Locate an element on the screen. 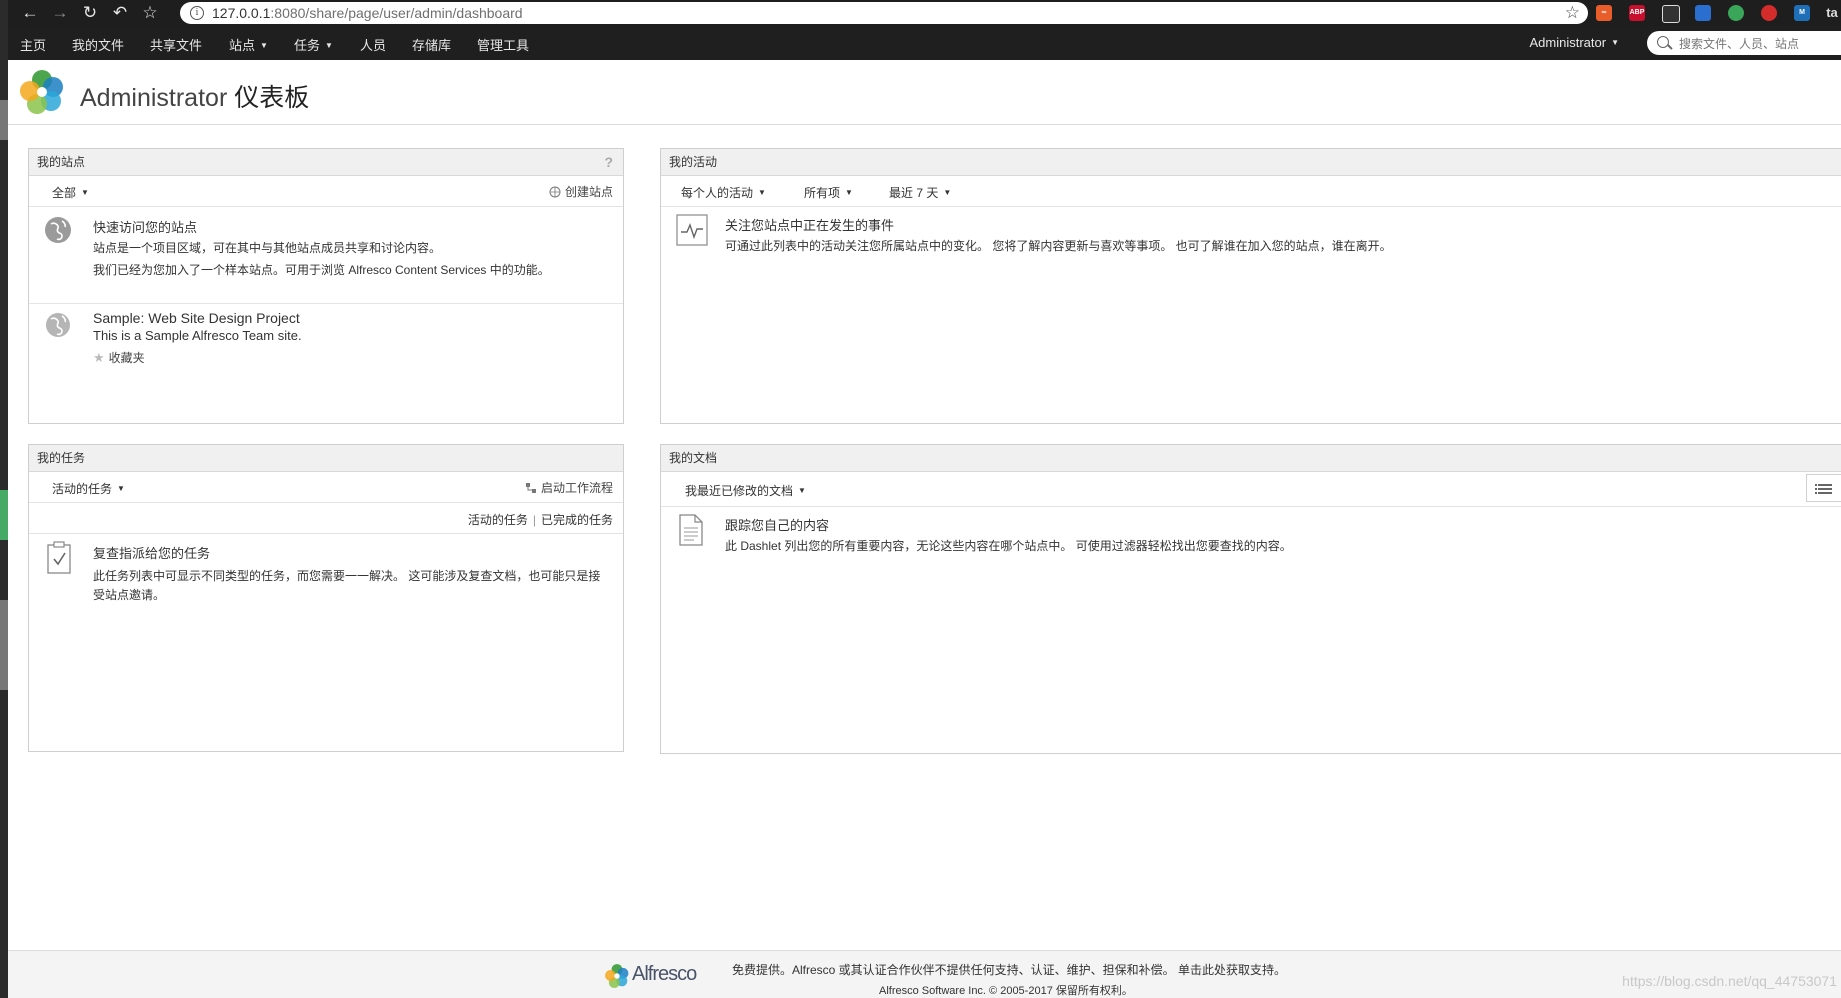 The width and height of the screenshot is (1841, 998). tab-active-tasks: 活动的任务 is located at coordinates (498, 520).